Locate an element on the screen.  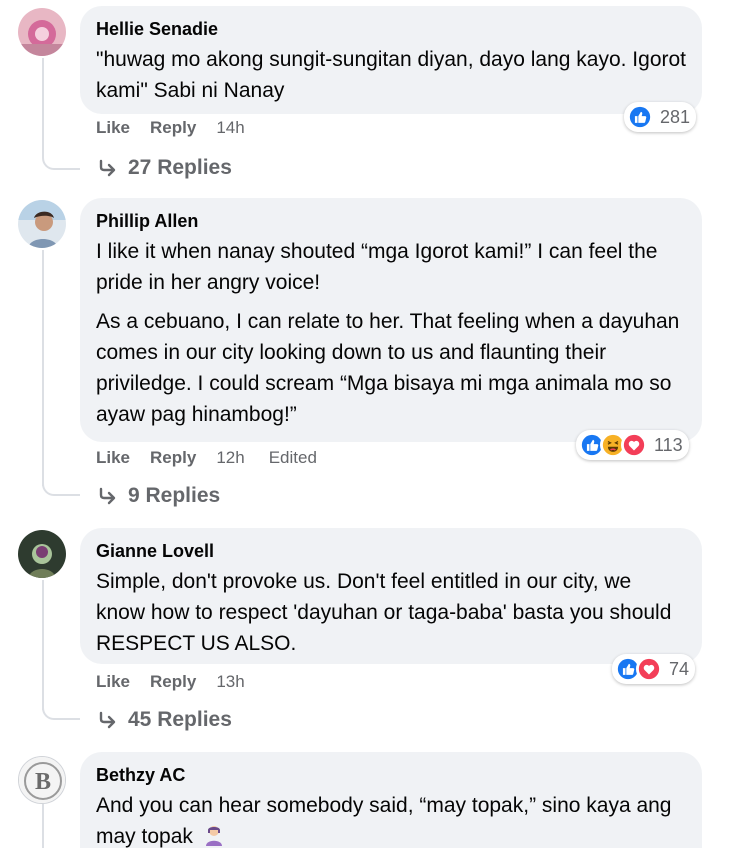
comment-timestamp: 13h is located at coordinates (230, 682).